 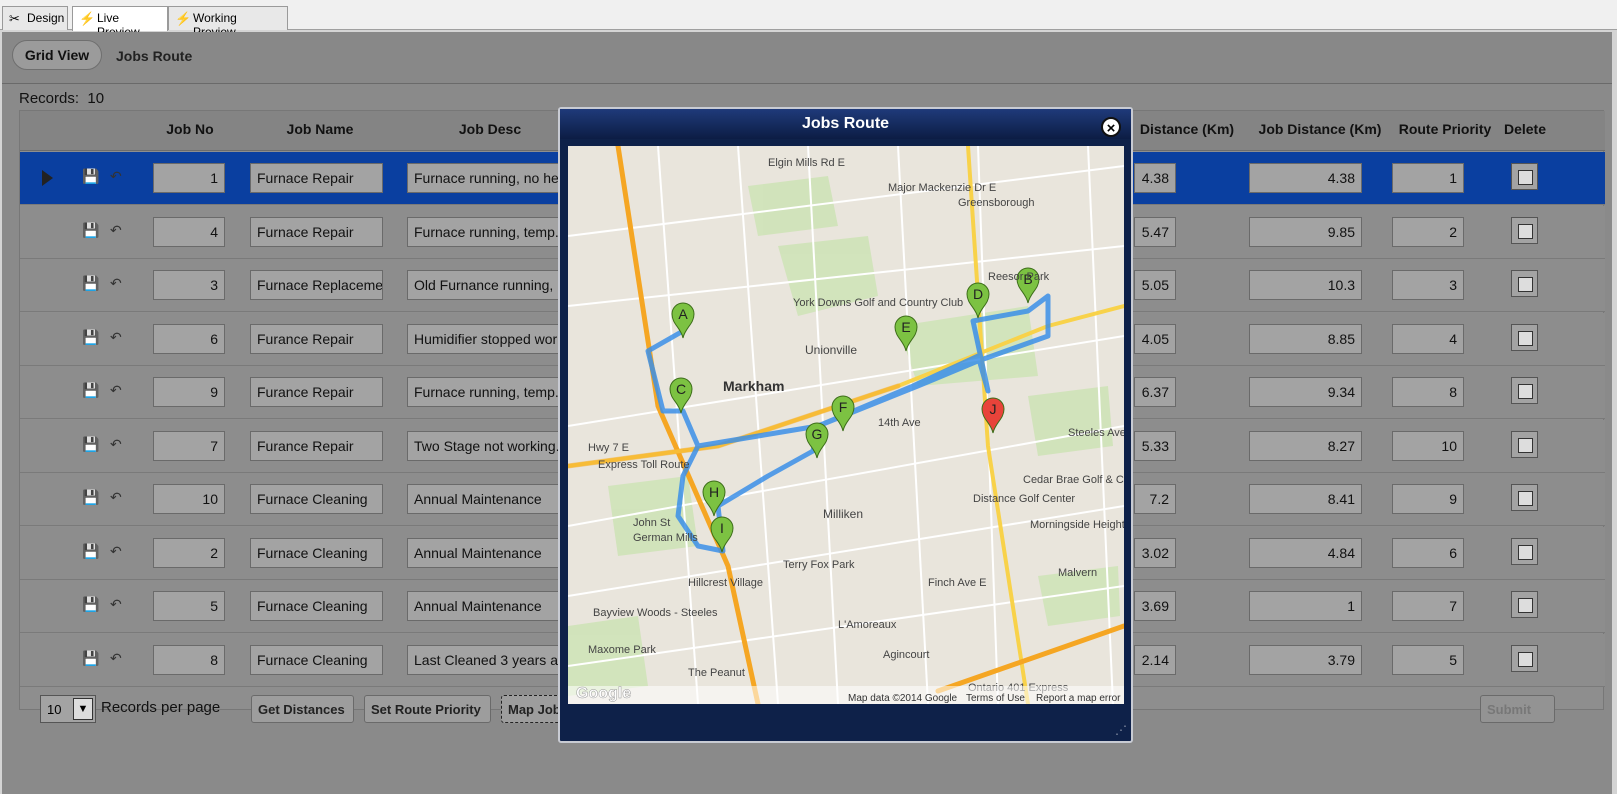 I want to click on route-priority-field: 9, so click(x=1428, y=499).